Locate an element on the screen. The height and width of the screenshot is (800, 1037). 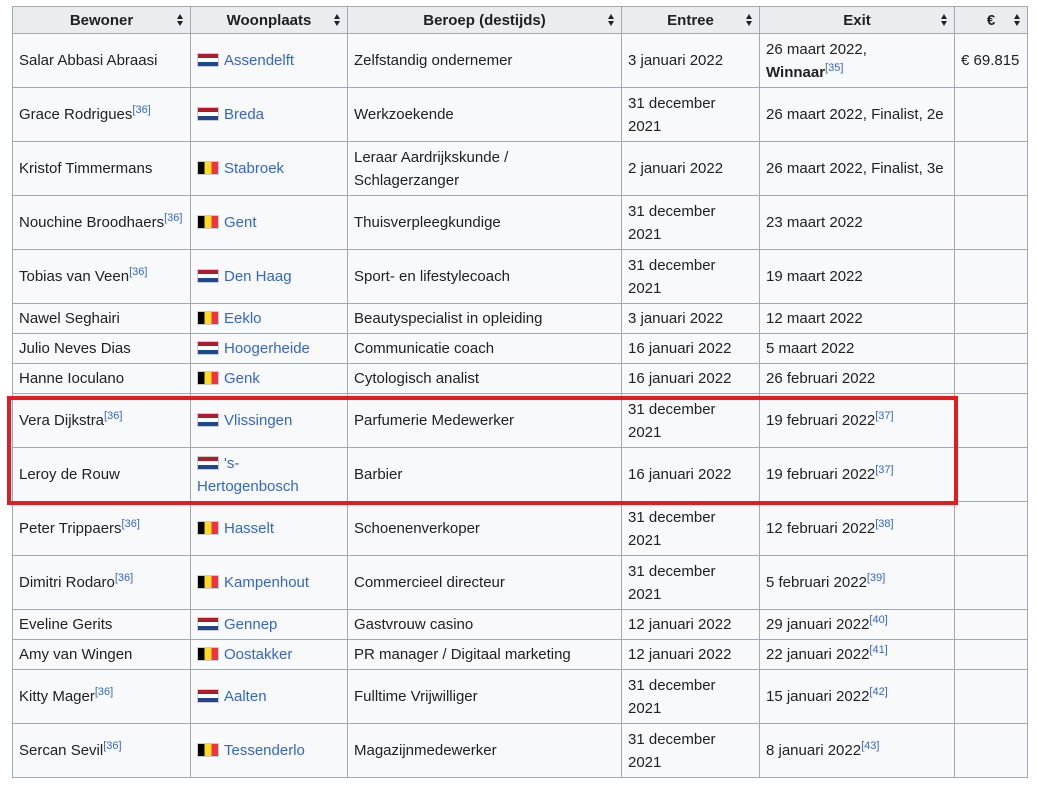
place-link: Stabroek is located at coordinates (254, 168).